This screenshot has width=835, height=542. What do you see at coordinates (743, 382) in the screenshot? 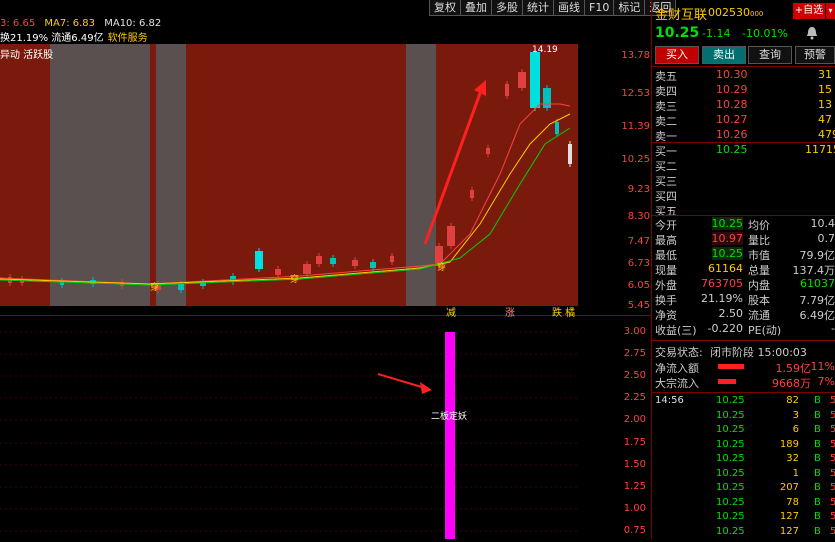
I see `flow-row: 大宗流入9668万7%` at bounding box center [743, 382].